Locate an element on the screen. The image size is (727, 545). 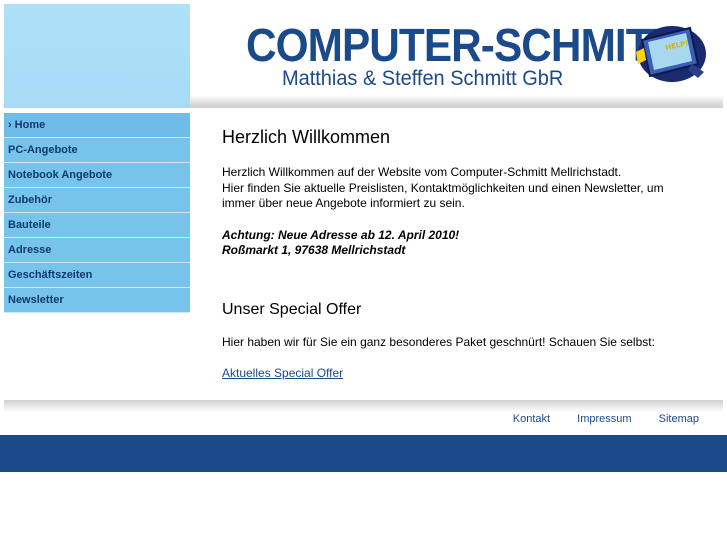
header-left-panel is located at coordinates (97, 56).